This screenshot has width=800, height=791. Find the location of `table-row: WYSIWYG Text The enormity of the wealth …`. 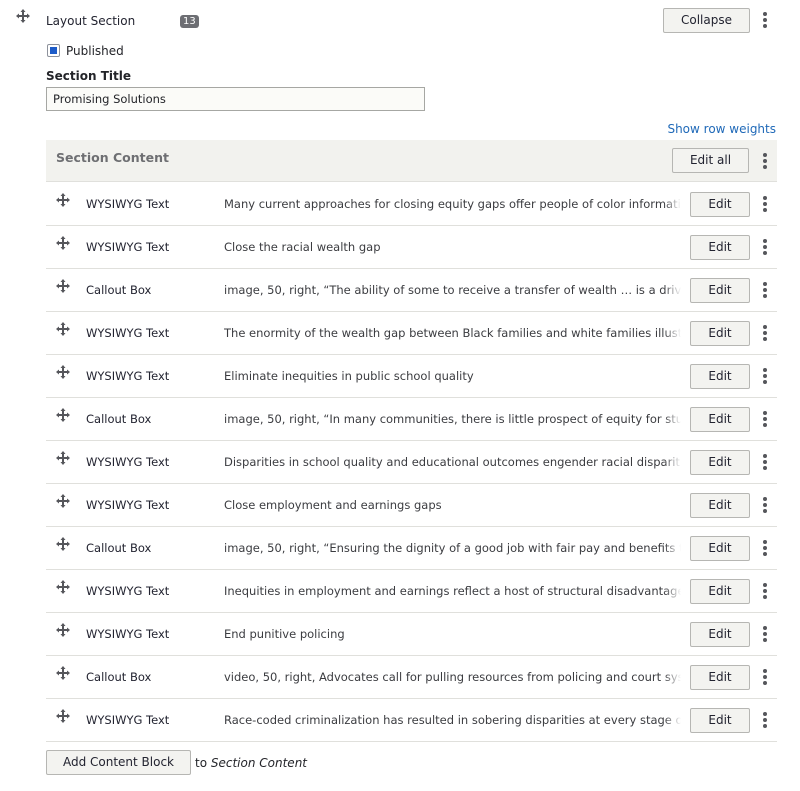

table-row: WYSIWYG Text The enormity of the wealth … is located at coordinates (411, 333).